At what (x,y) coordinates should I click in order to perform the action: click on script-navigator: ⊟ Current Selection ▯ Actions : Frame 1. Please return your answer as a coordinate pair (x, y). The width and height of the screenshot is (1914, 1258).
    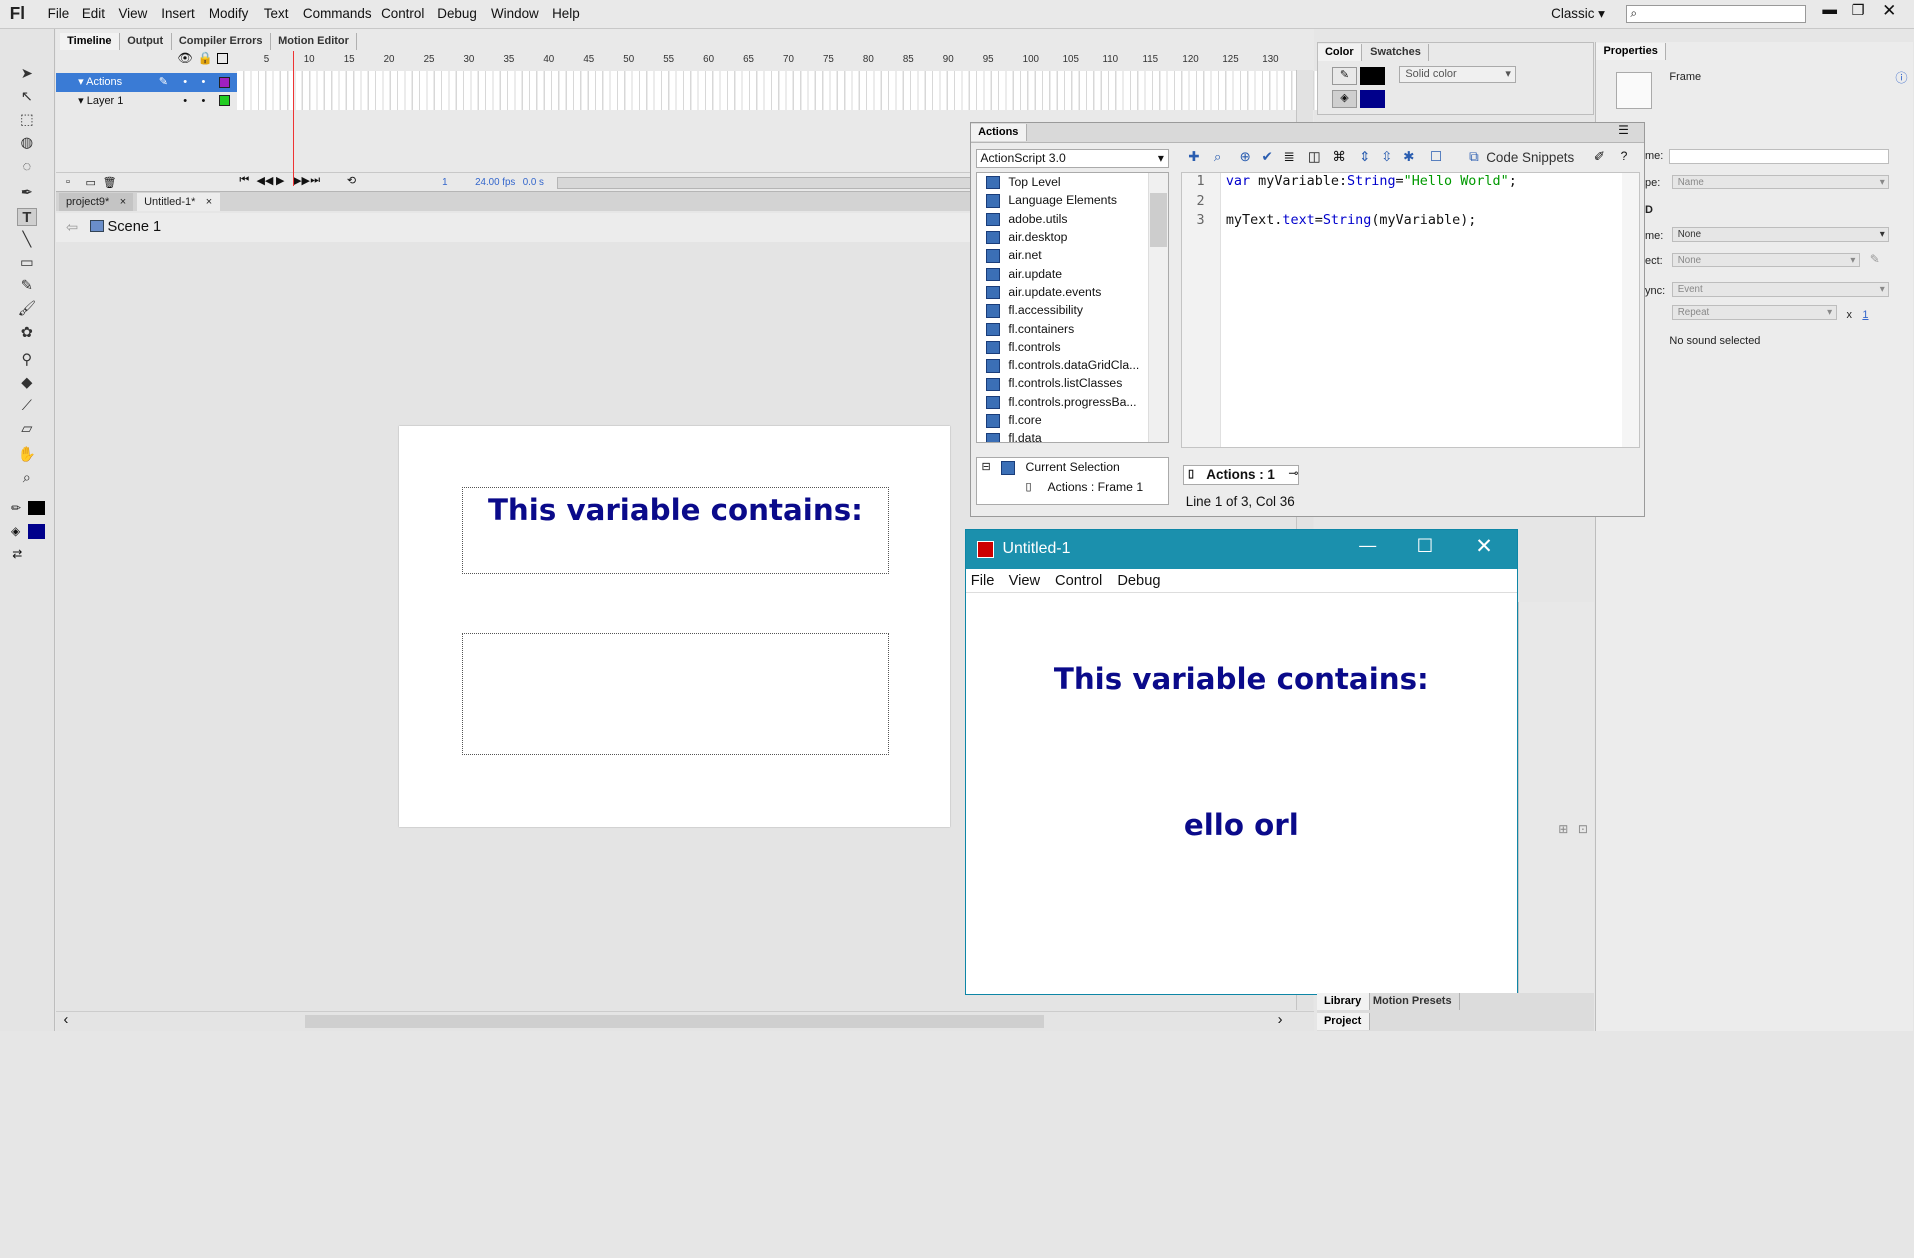
    Looking at the image, I should click on (1072, 481).